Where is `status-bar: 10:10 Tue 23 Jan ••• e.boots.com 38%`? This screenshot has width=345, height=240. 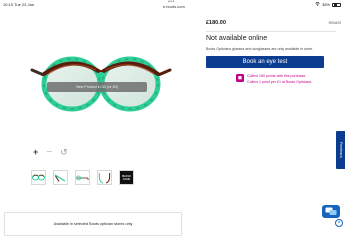
status-bar: 10:10 Tue 23 Jan ••• e.boots.com 38% is located at coordinates (172, 4).